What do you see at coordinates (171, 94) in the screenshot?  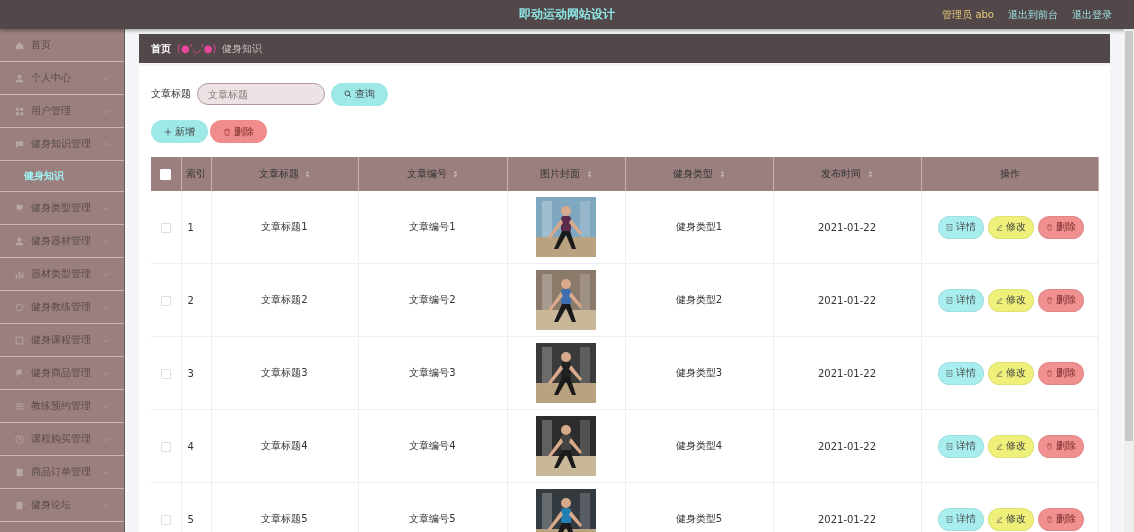 I see `search-label: 文章标题` at bounding box center [171, 94].